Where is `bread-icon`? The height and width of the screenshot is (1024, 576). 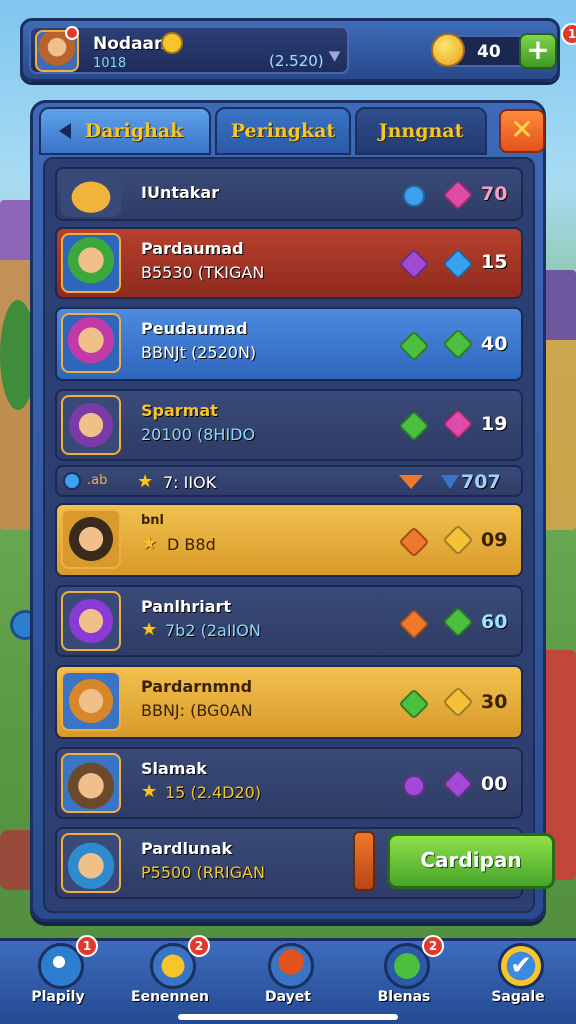
bread-icon is located at coordinates (91, 195).